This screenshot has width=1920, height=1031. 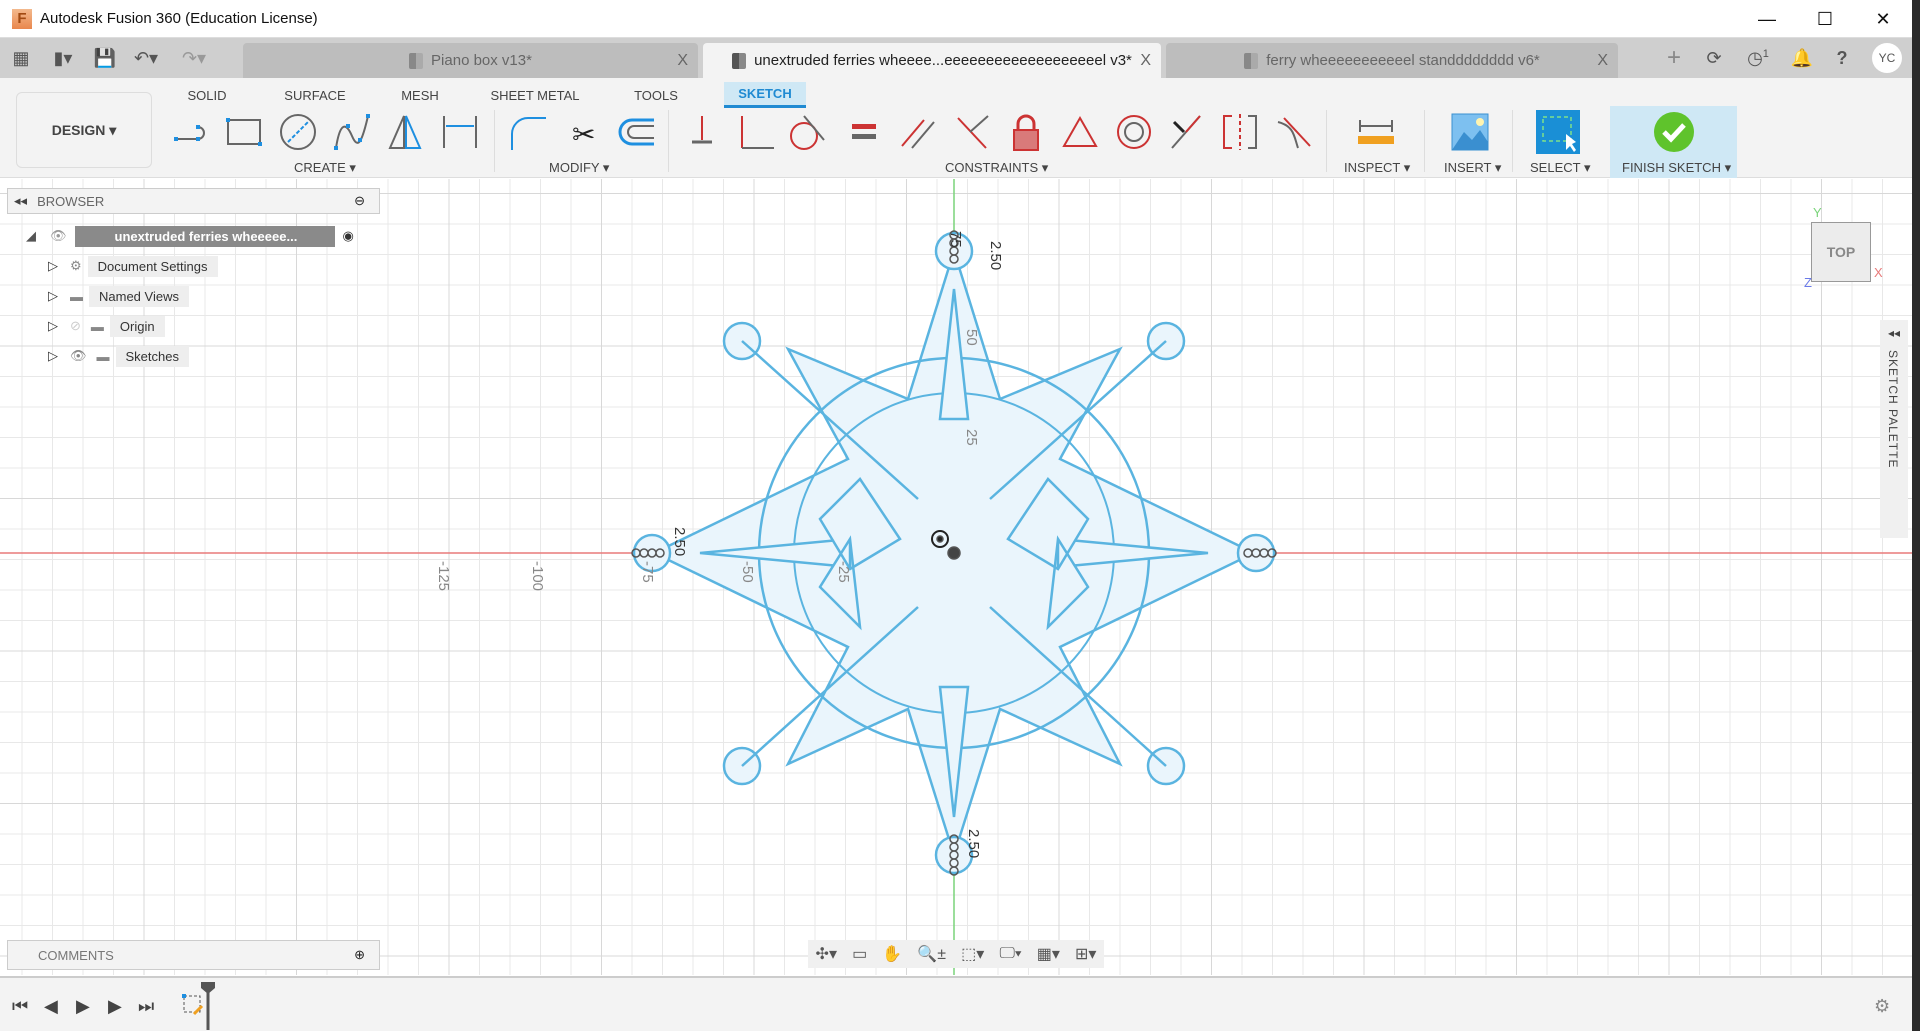 I want to click on workspace-switcher: DESIGN ▾, so click(x=84, y=130).